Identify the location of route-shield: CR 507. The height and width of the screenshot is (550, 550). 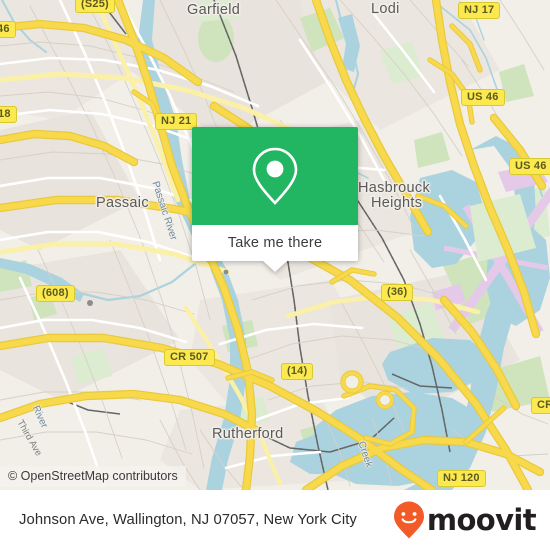
(189, 357).